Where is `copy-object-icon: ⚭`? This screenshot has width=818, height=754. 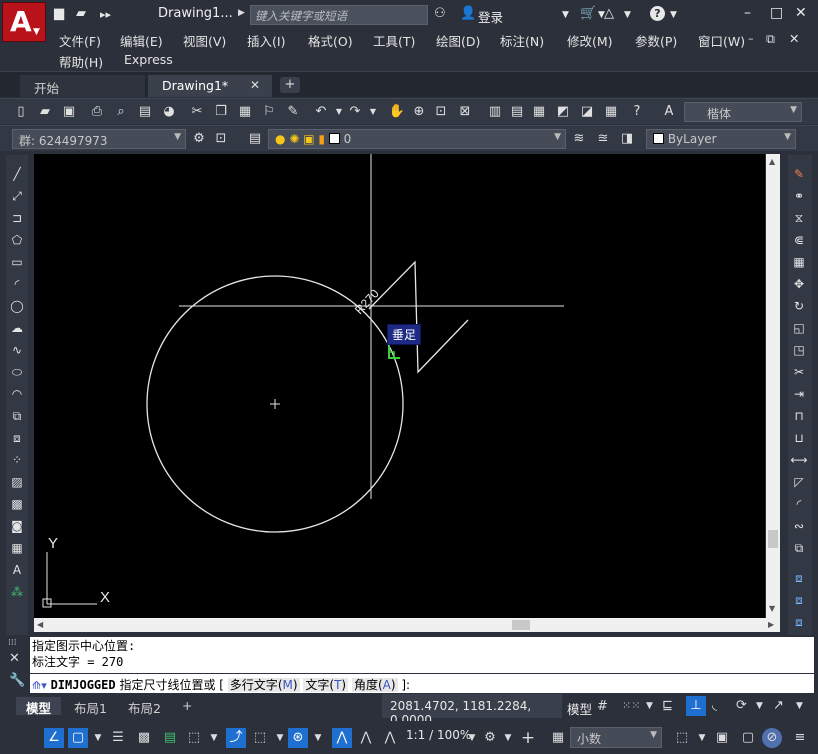 copy-object-icon: ⚭ is located at coordinates (799, 196).